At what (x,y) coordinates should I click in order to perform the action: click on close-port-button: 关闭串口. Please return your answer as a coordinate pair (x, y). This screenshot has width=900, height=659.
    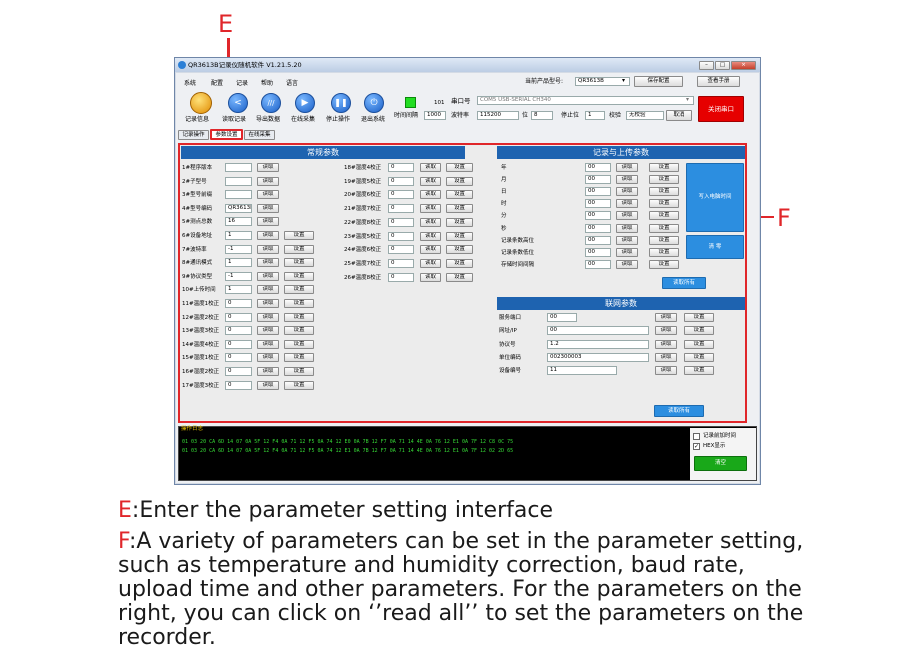
    Looking at the image, I should click on (721, 109).